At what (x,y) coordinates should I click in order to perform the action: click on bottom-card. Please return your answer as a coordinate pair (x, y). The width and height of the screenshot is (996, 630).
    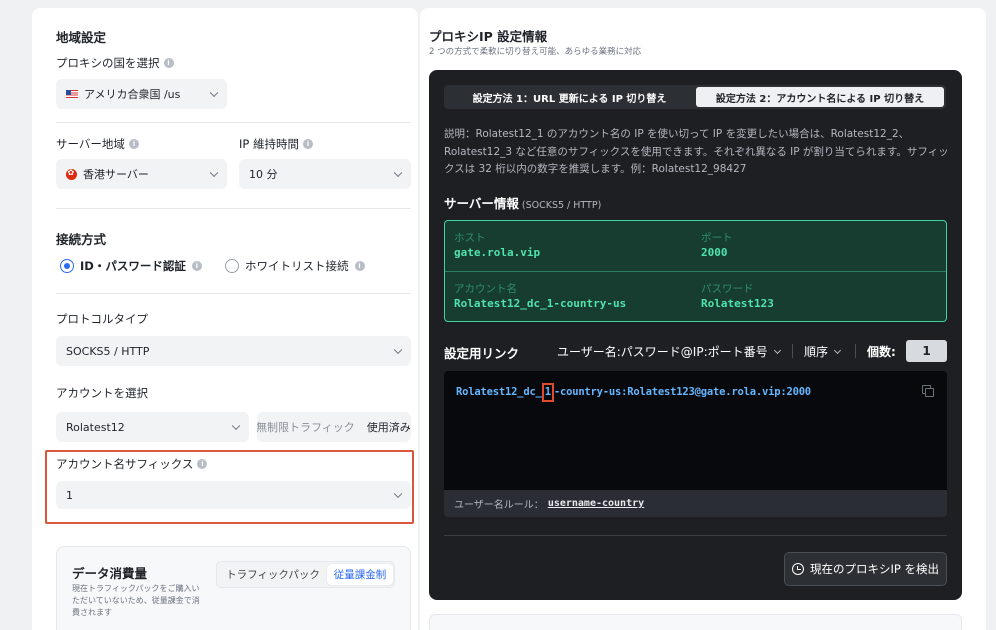
    Looking at the image, I should click on (695, 622).